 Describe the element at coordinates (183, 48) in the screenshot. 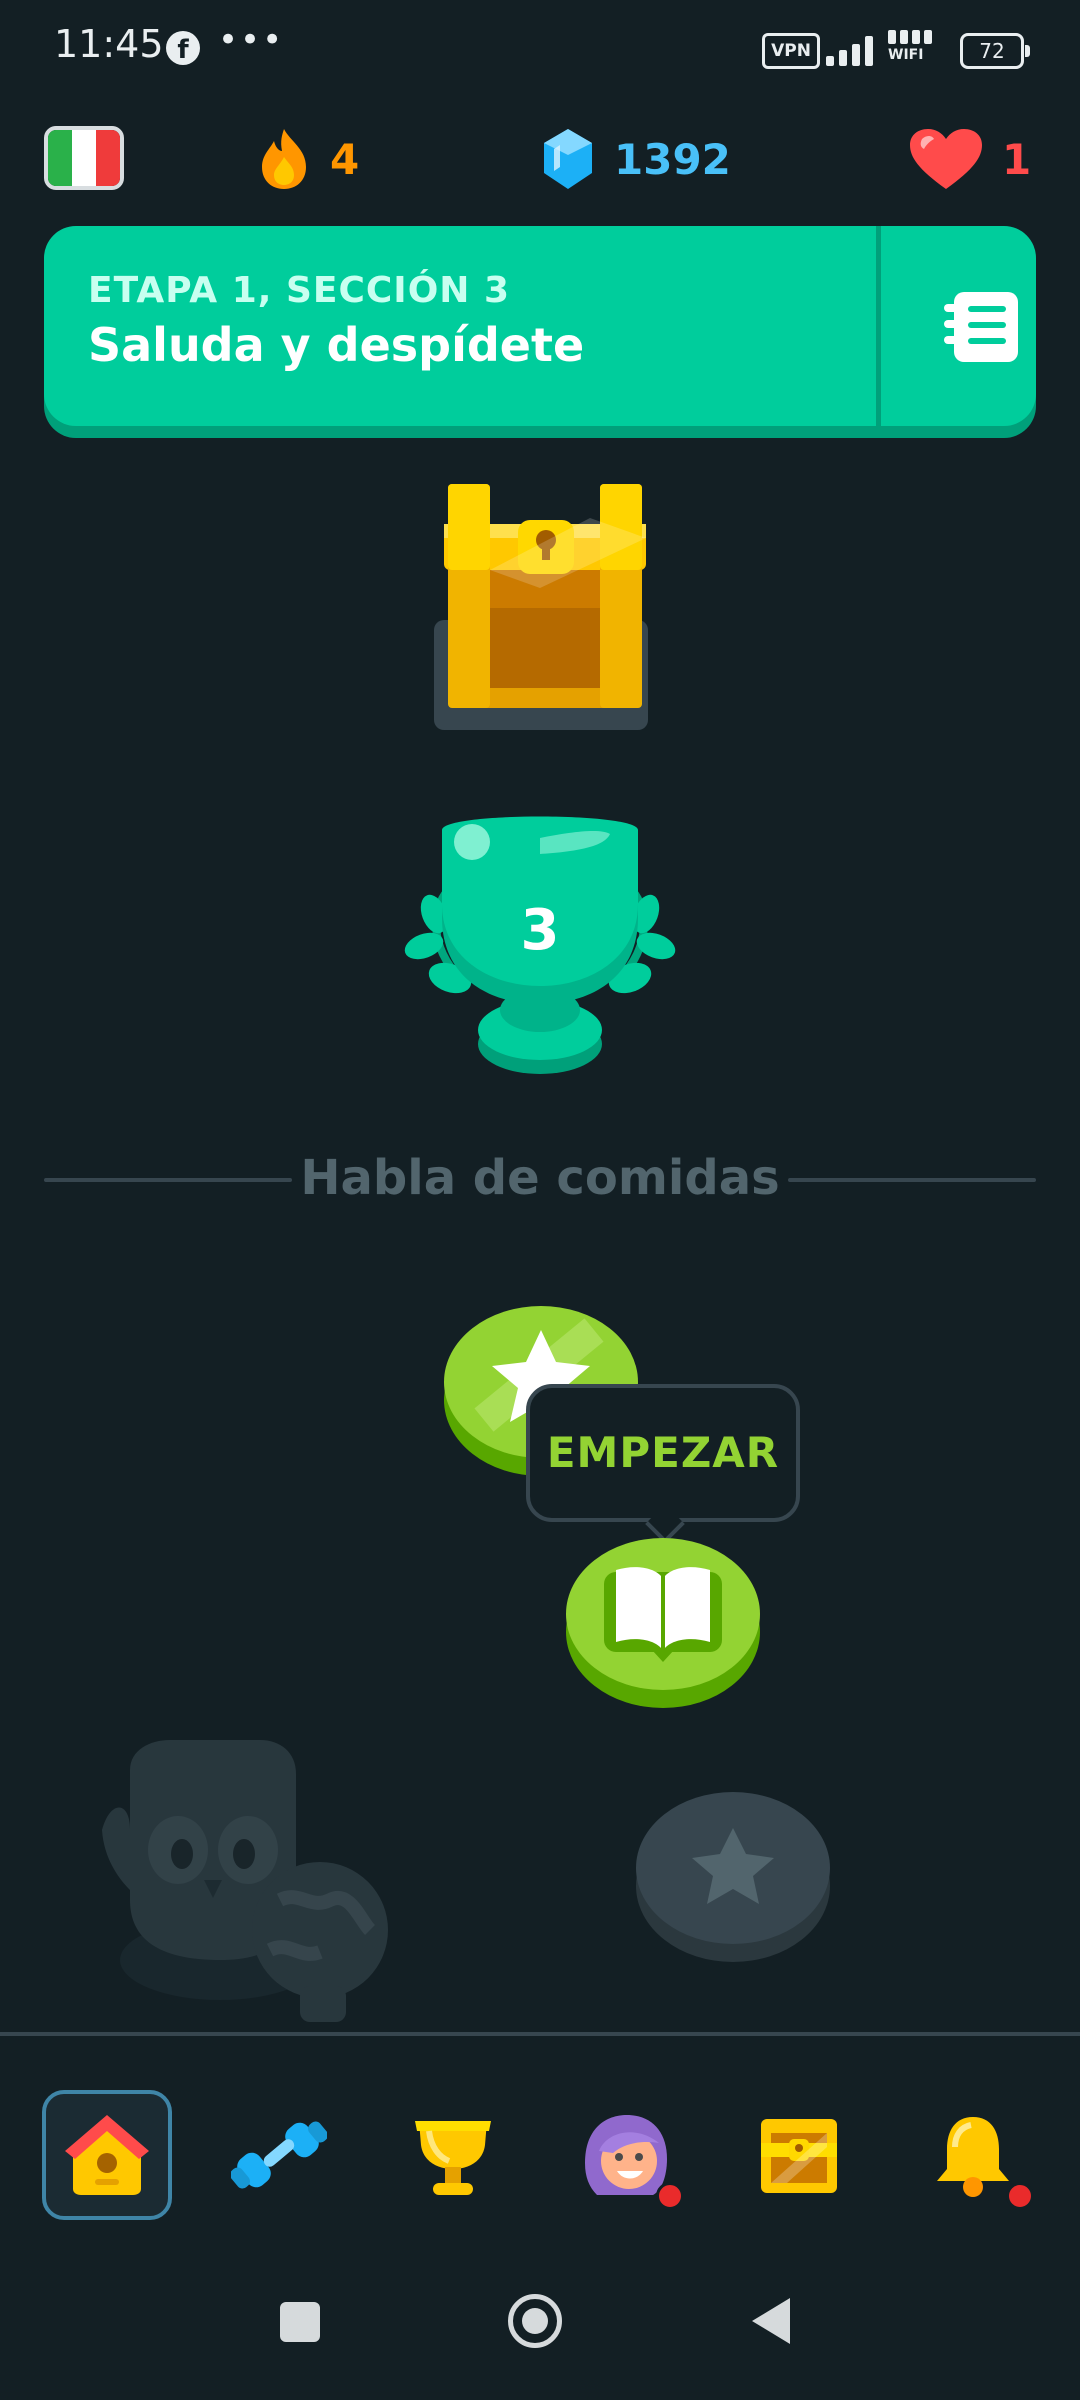

I see `facebook-icon: f` at that location.